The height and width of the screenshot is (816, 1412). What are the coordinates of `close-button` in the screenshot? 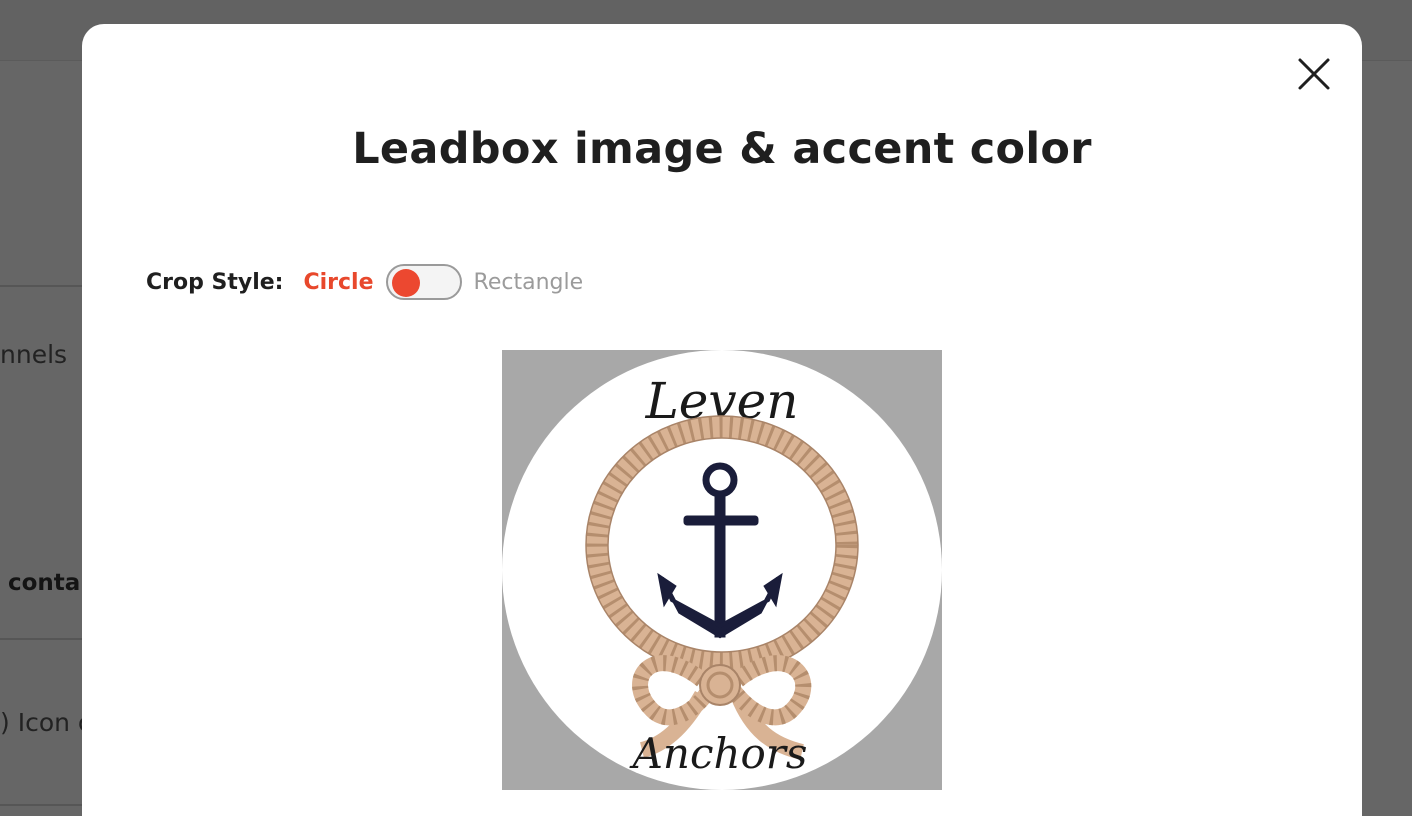 It's located at (1314, 74).